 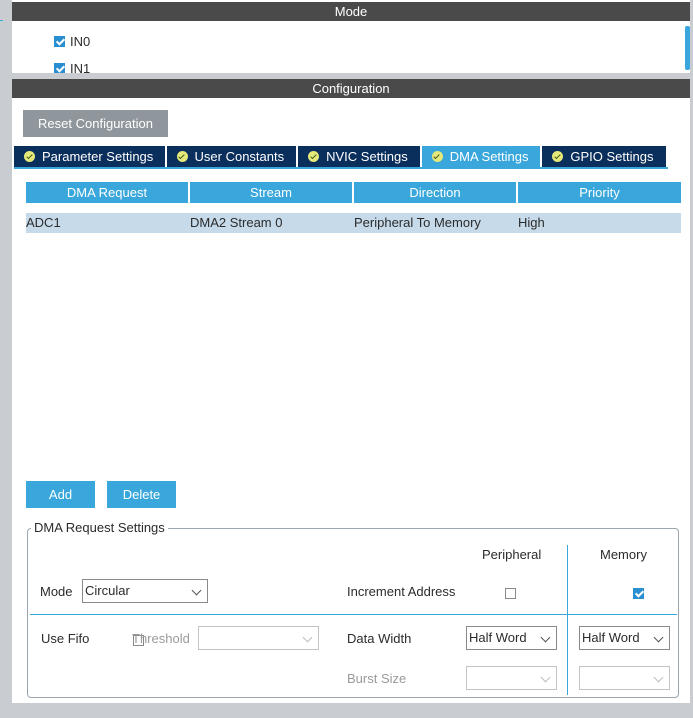 What do you see at coordinates (351, 47) in the screenshot?
I see `mode-panel: IN0 IN1` at bounding box center [351, 47].